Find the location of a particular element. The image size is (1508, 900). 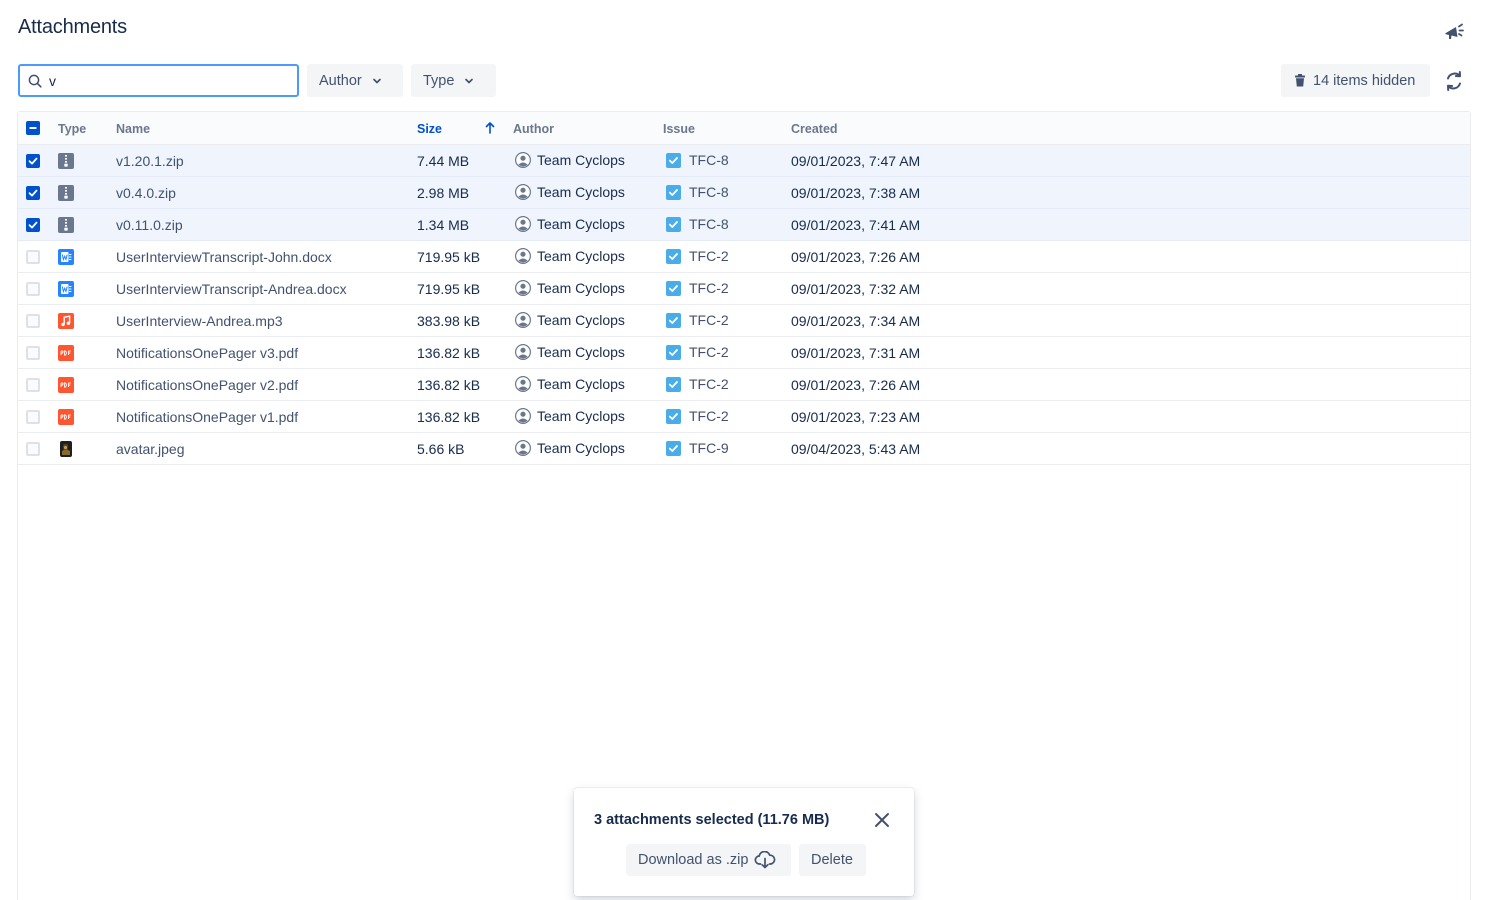

issue-key: TFC-8 is located at coordinates (709, 192).